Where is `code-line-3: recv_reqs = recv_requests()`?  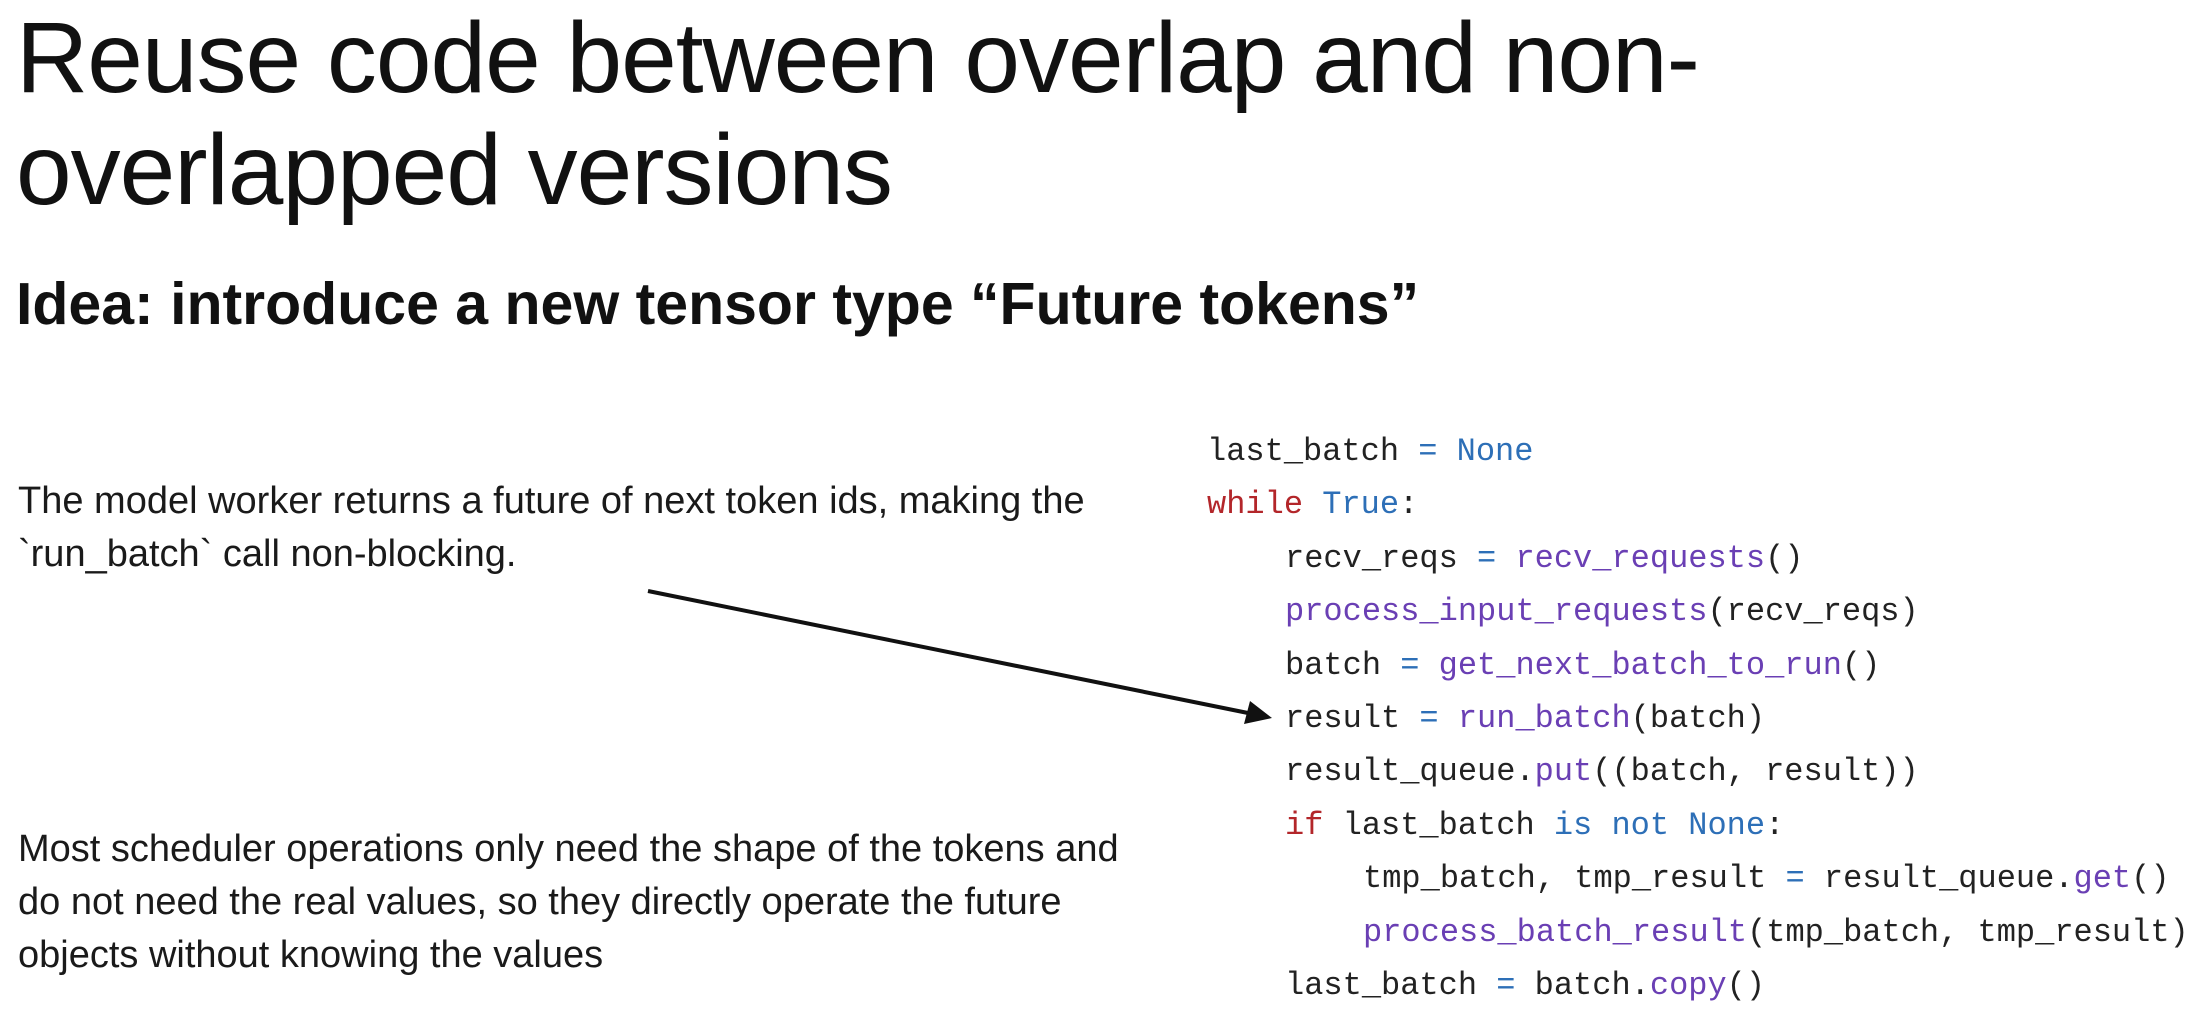 code-line-3: recv_reqs = recv_requests() is located at coordinates (1544, 558).